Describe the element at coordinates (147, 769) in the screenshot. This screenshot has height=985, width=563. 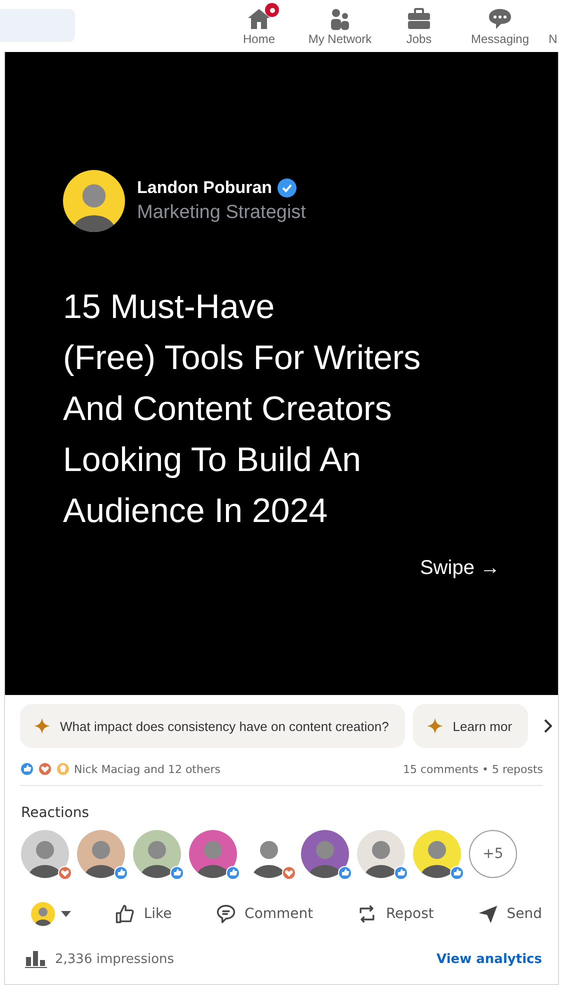
I see `reactors-text: Nick Maciag and 12 others` at that location.